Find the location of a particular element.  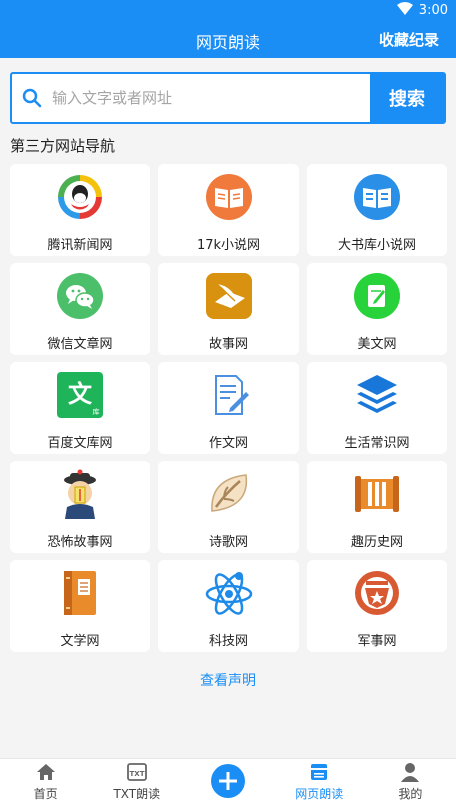

nav-mine: 我的 is located at coordinates (410, 782).